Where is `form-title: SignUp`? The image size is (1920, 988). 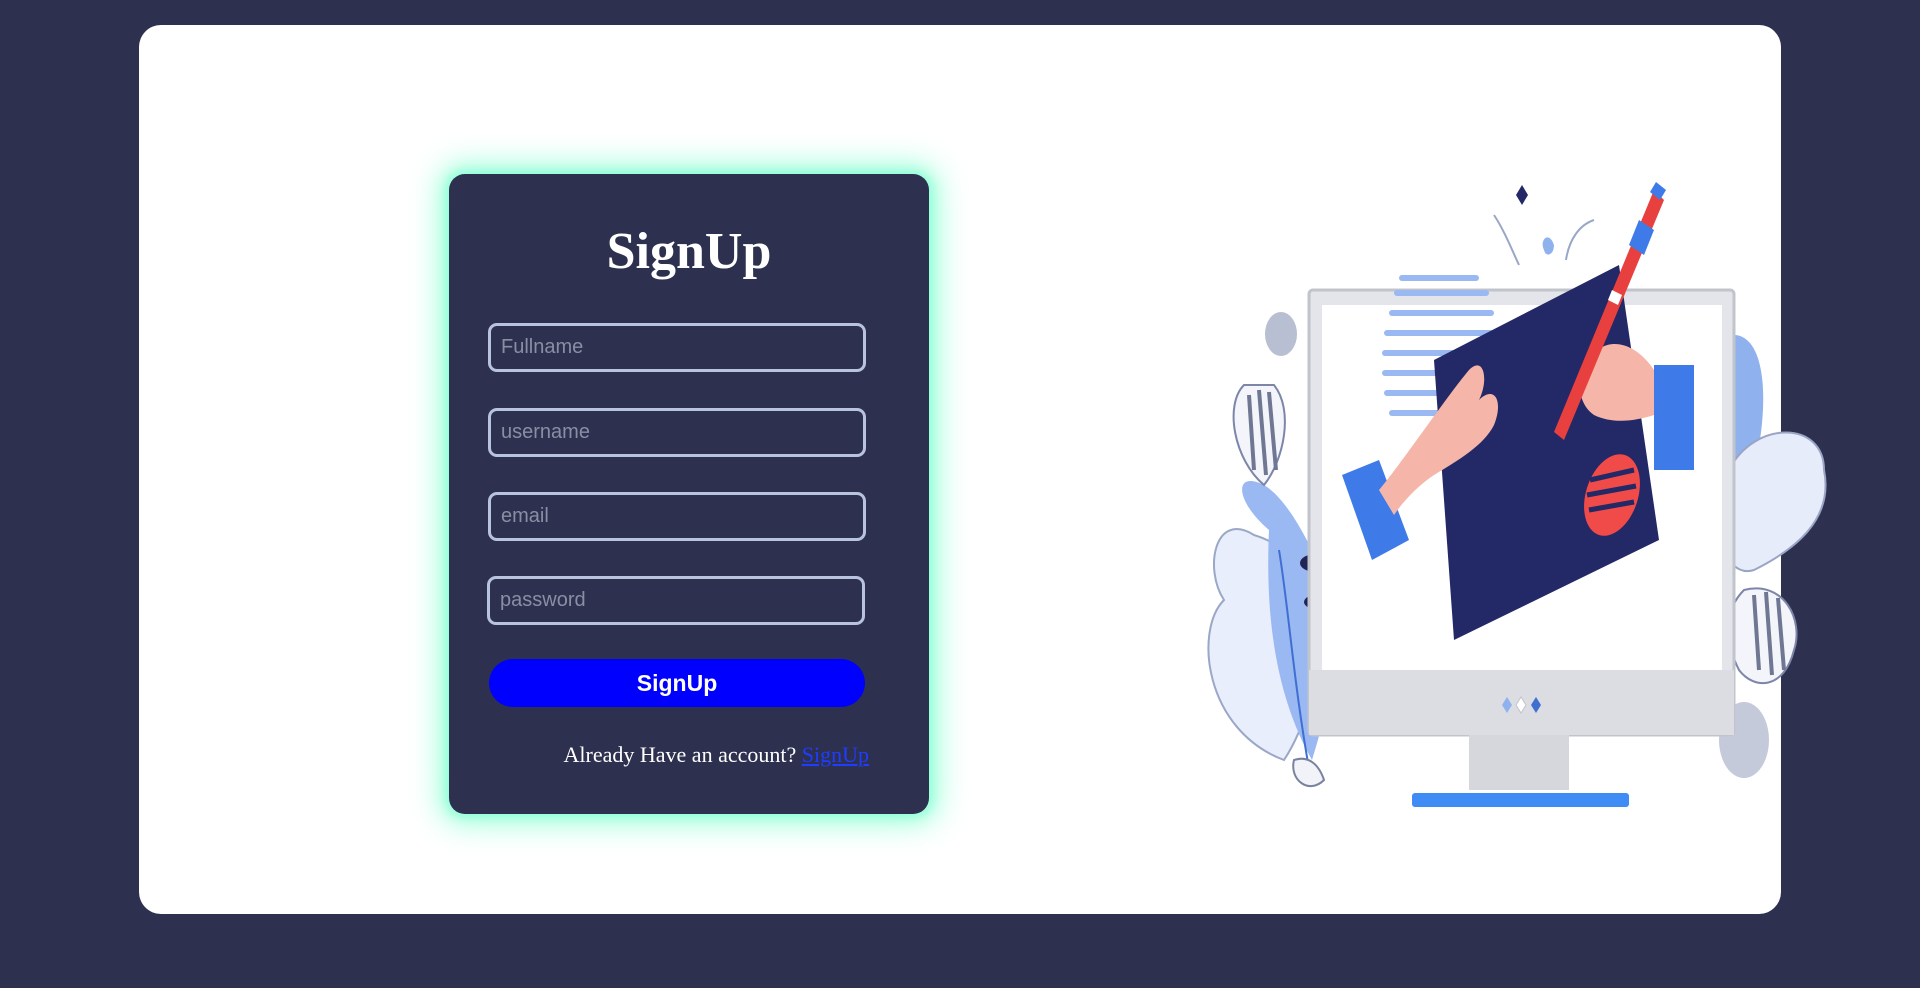
form-title: SignUp is located at coordinates (689, 251).